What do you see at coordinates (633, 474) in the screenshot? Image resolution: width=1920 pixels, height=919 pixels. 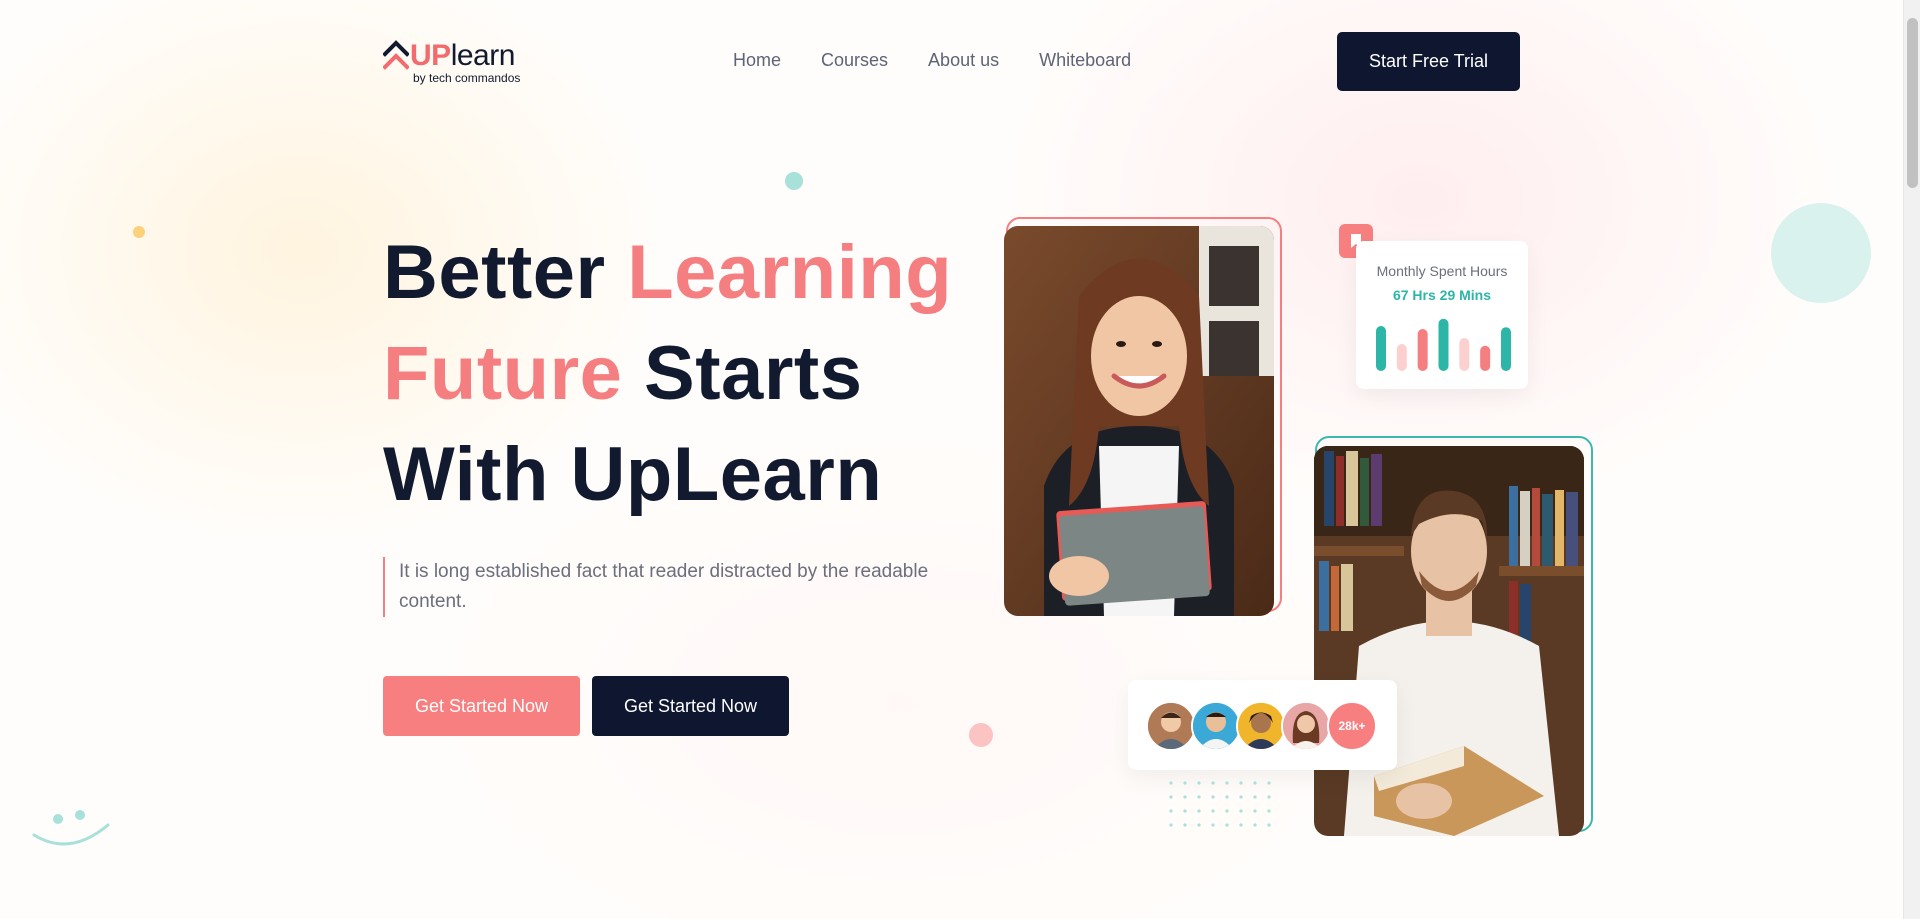 I see `headline-line-3: With UpLearn` at bounding box center [633, 474].